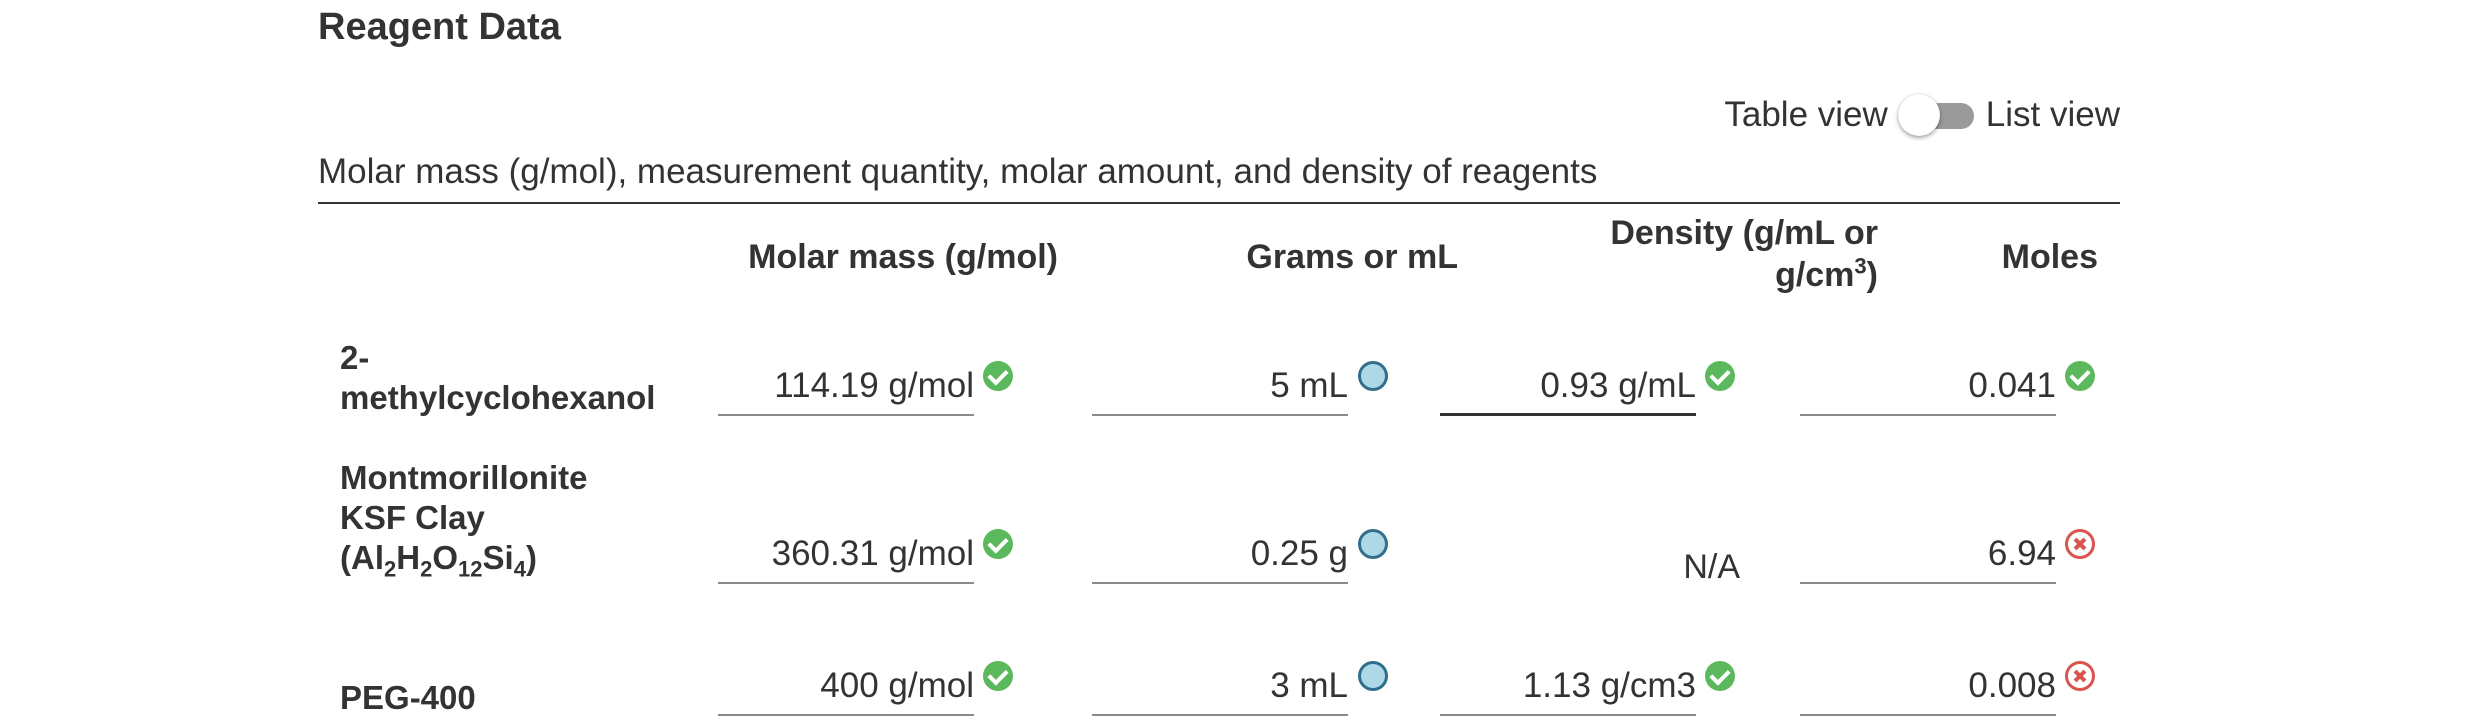 The image size is (2473, 727). What do you see at coordinates (1220, 686) in the screenshot?
I see `quantity-input: 3 mL` at bounding box center [1220, 686].